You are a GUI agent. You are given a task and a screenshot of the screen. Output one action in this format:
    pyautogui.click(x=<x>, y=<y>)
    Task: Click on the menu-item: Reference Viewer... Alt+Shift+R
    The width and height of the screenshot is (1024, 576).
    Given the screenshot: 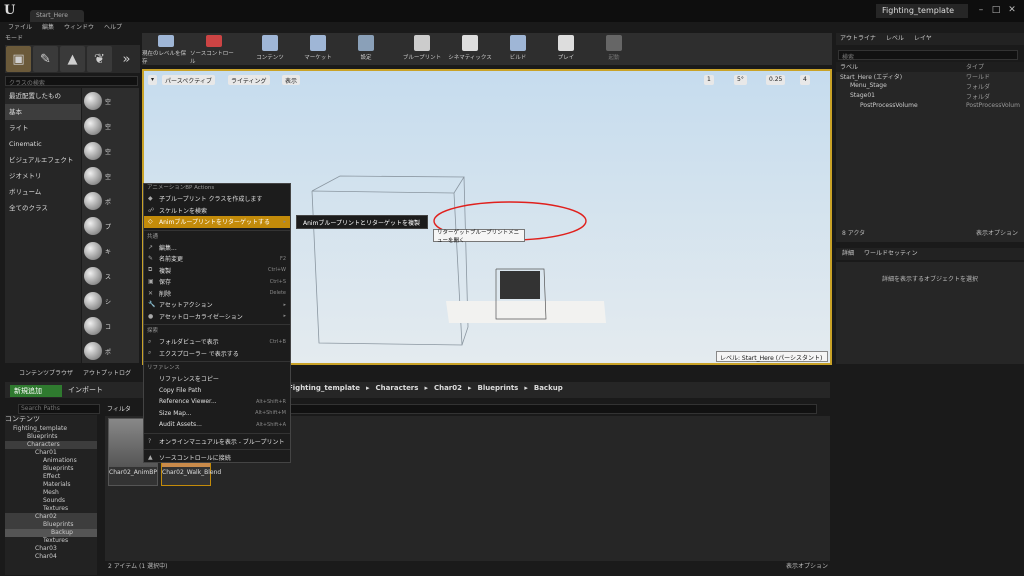 What is the action you would take?
    pyautogui.click(x=217, y=402)
    